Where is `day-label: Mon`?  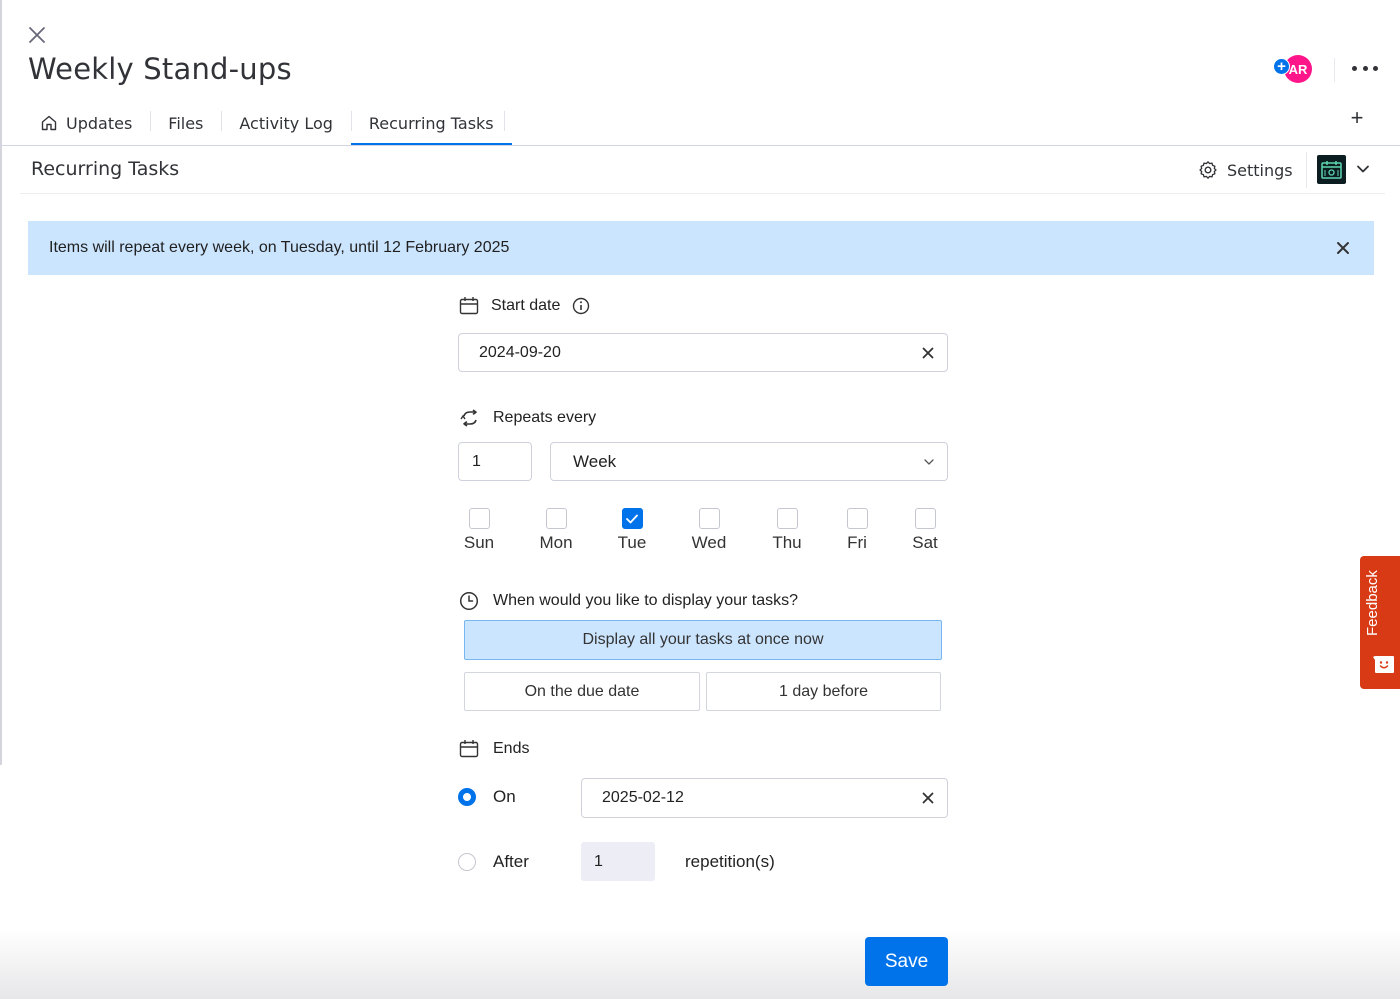
day-label: Mon is located at coordinates (556, 542).